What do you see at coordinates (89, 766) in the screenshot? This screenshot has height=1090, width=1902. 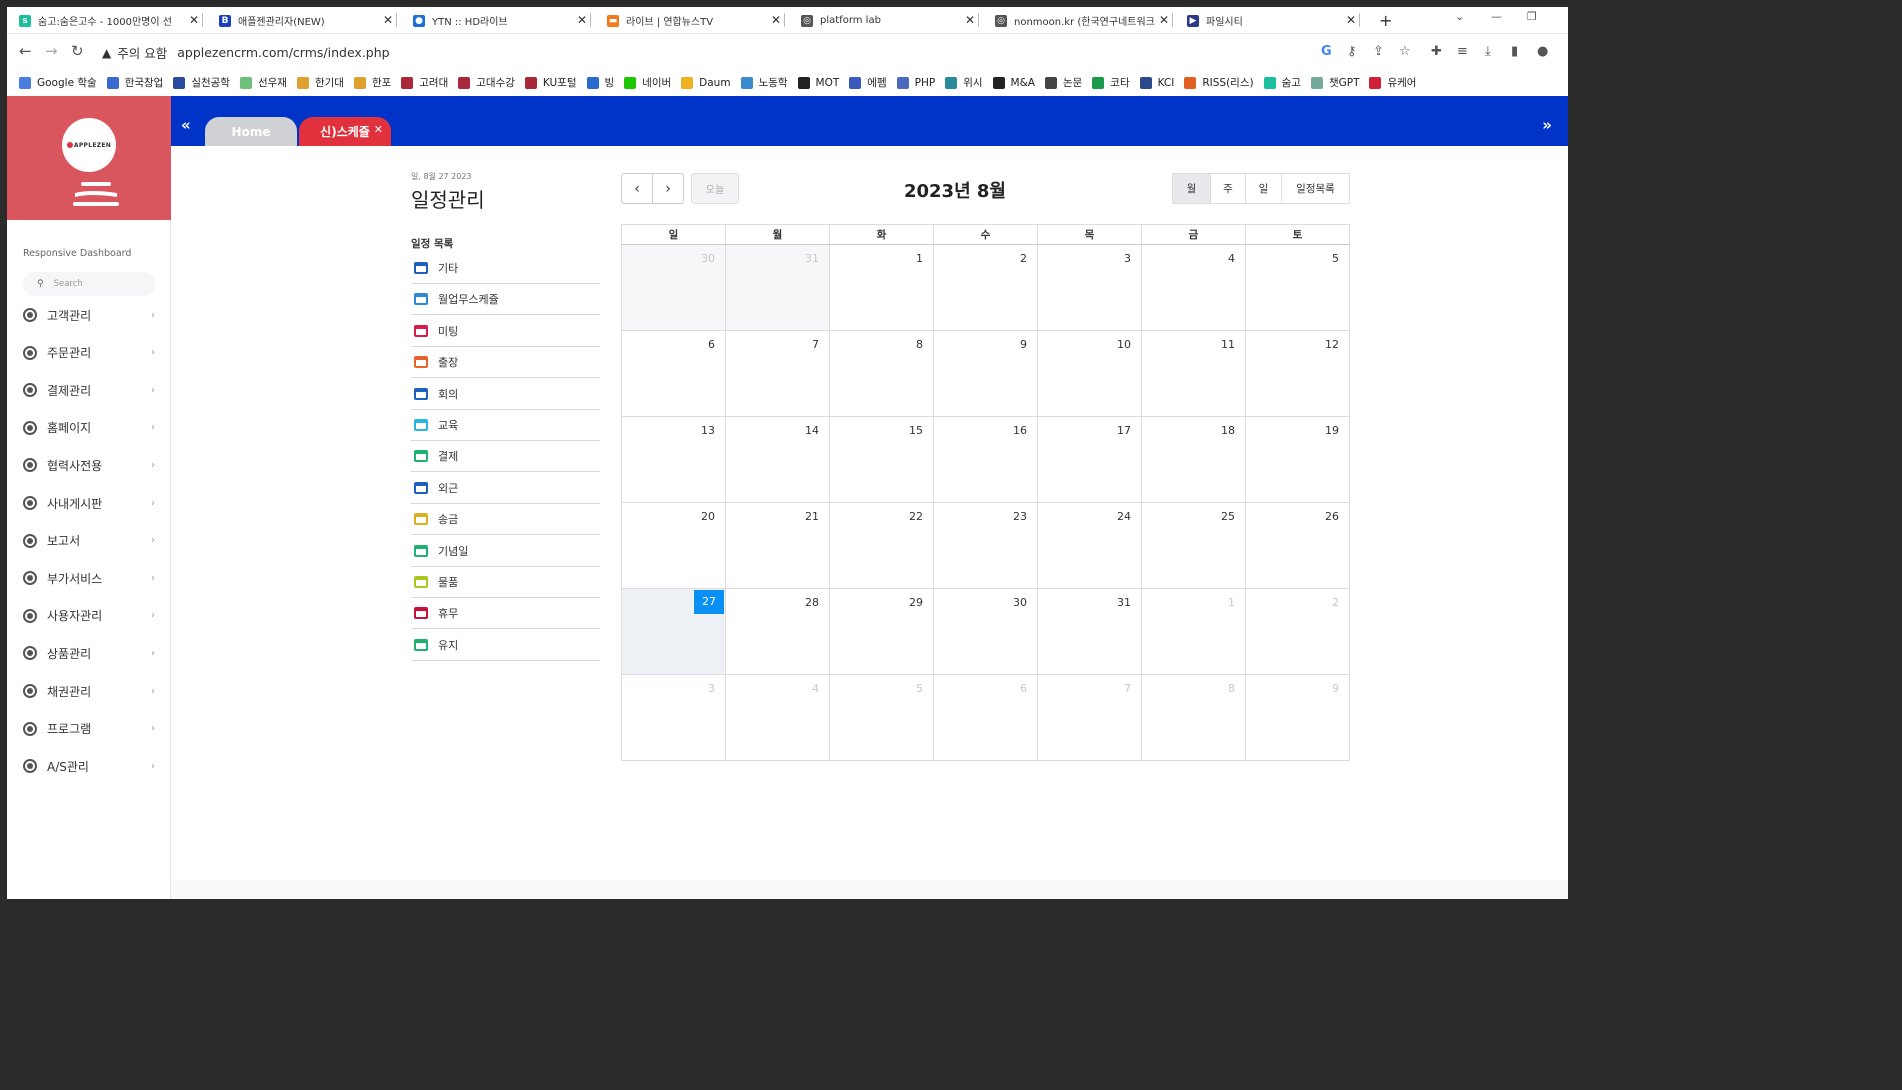 I see `sidebar-item: A/S관리 ›` at bounding box center [89, 766].